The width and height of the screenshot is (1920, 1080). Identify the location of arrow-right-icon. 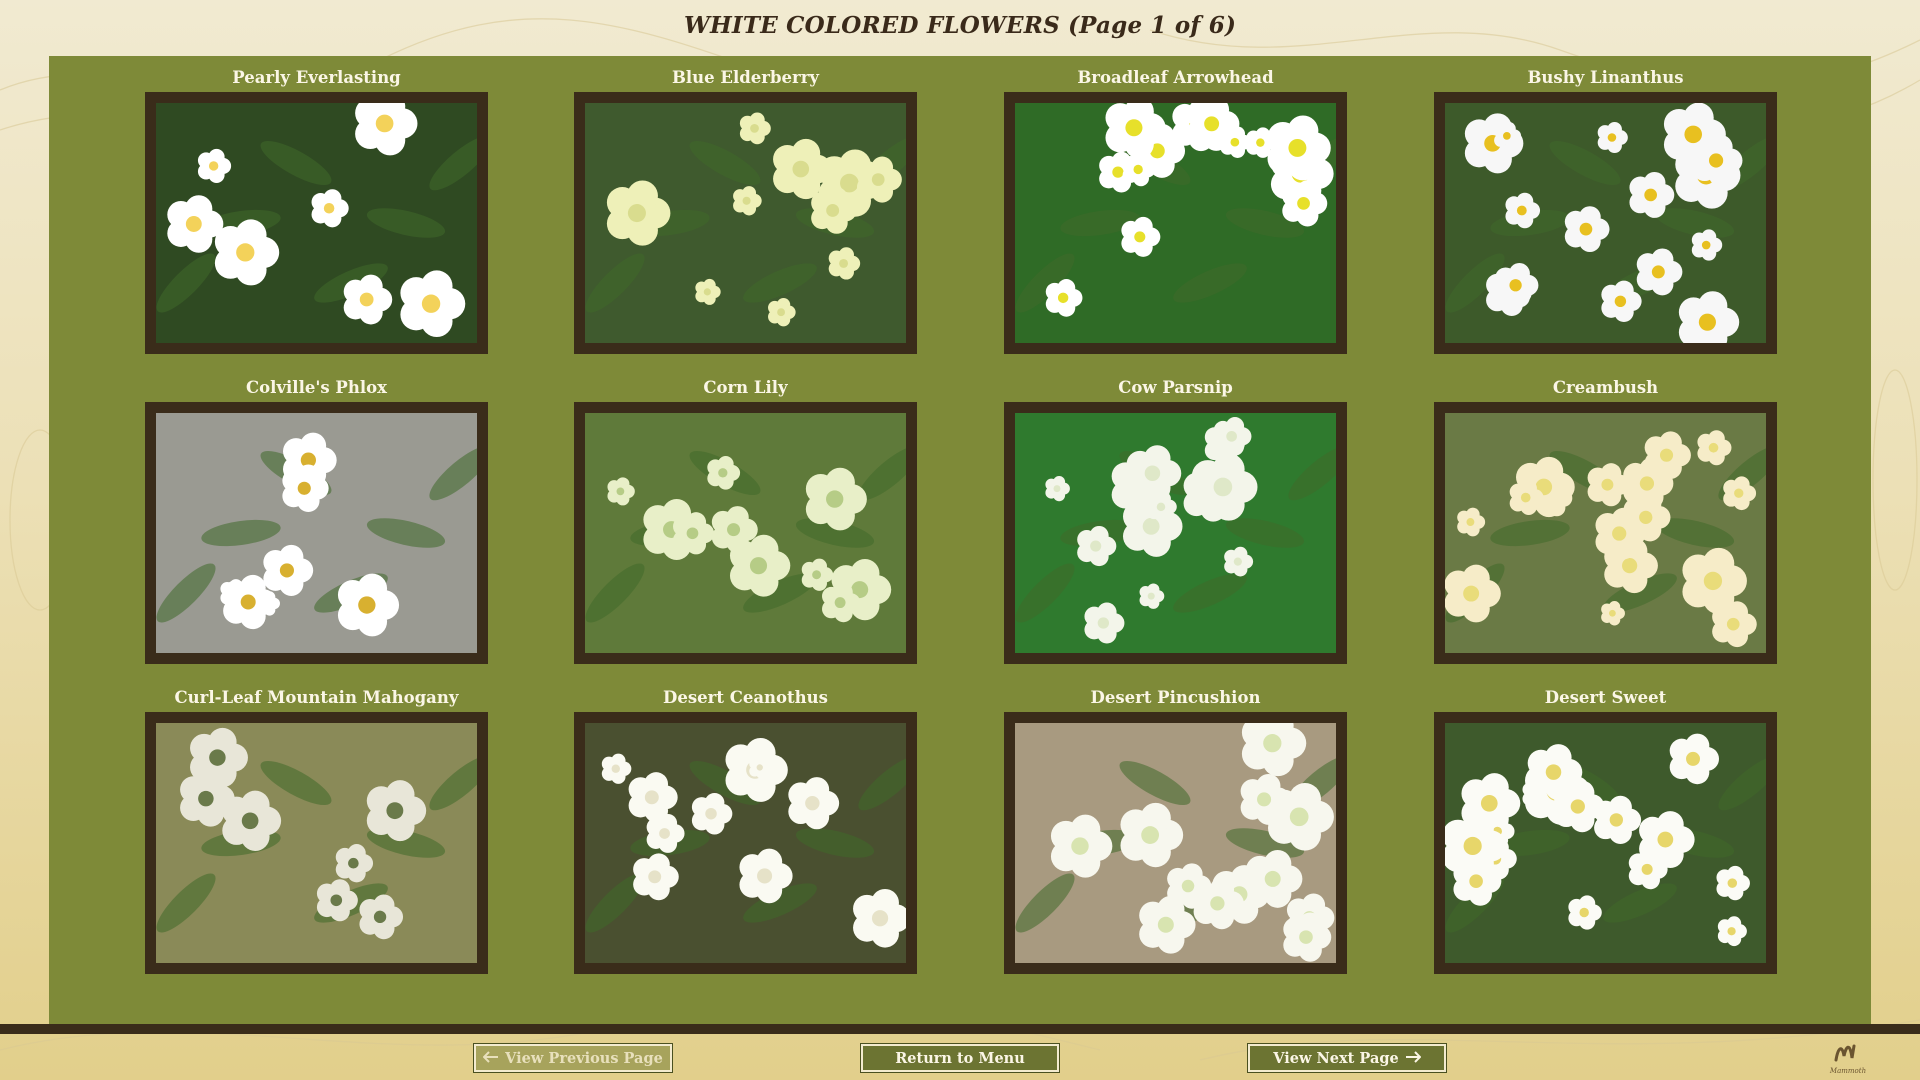
(1413, 1058).